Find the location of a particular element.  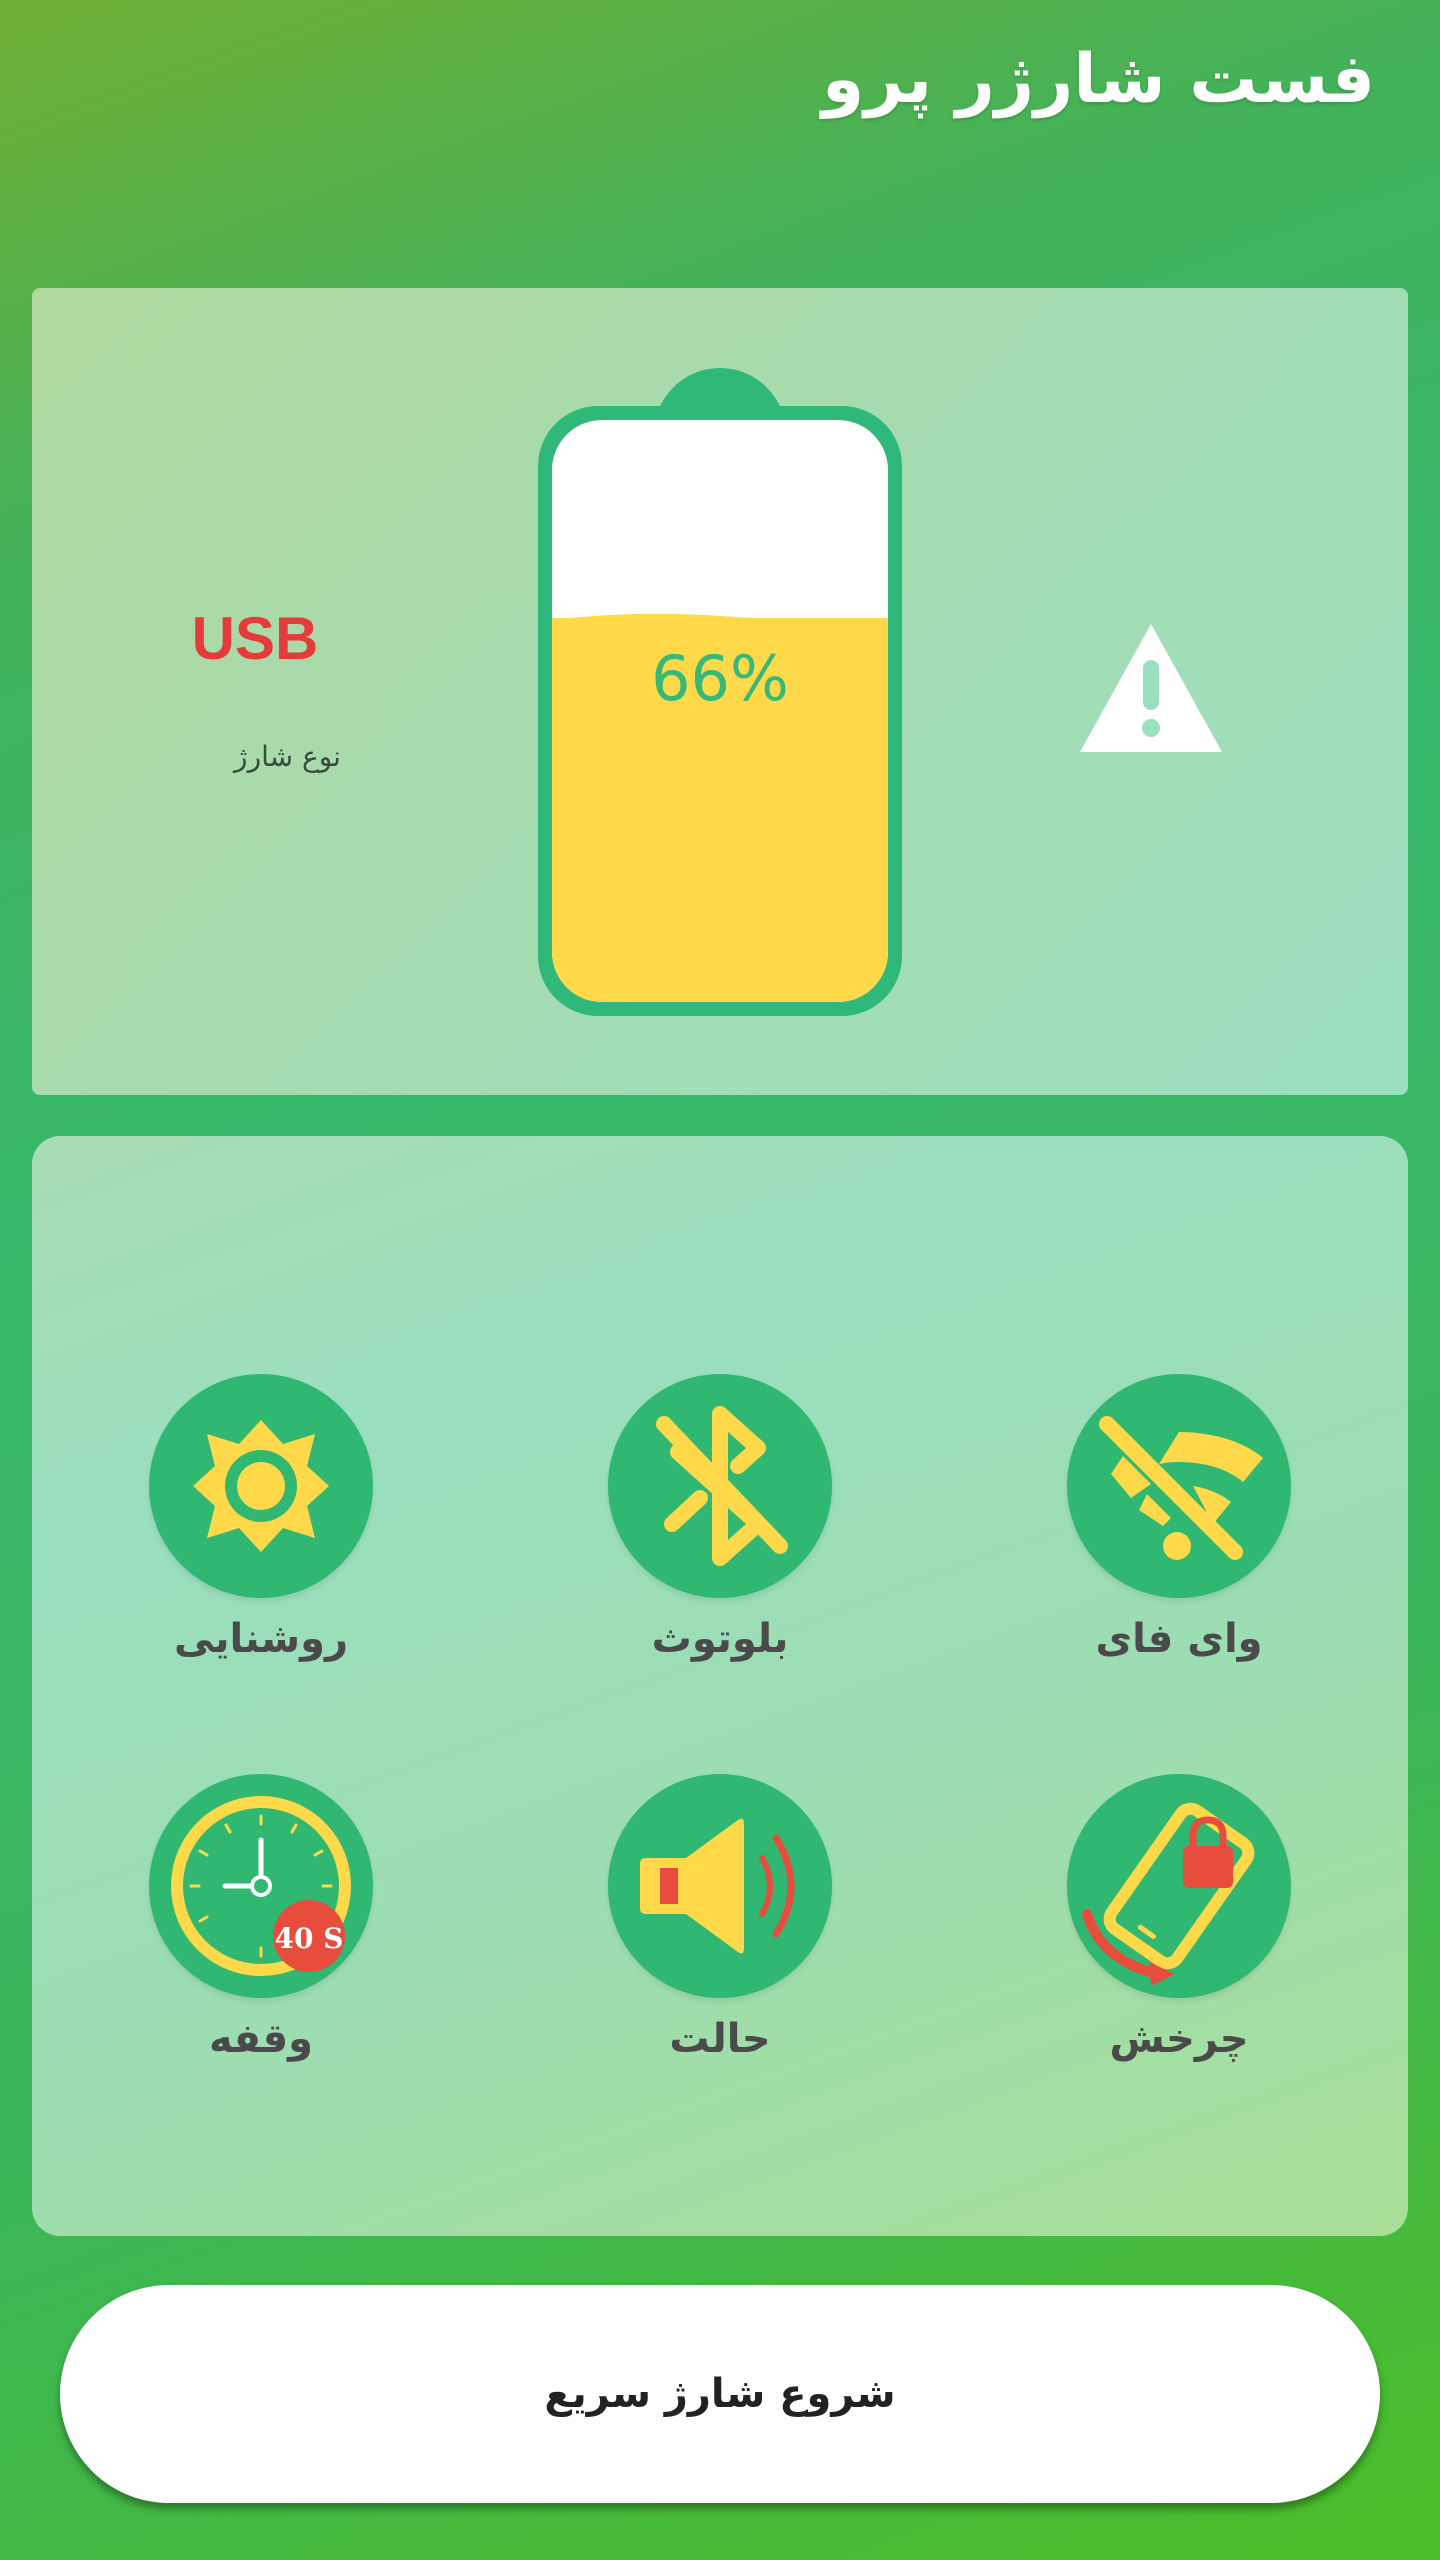

brightness-label: روشنایی is located at coordinates (261, 1639).